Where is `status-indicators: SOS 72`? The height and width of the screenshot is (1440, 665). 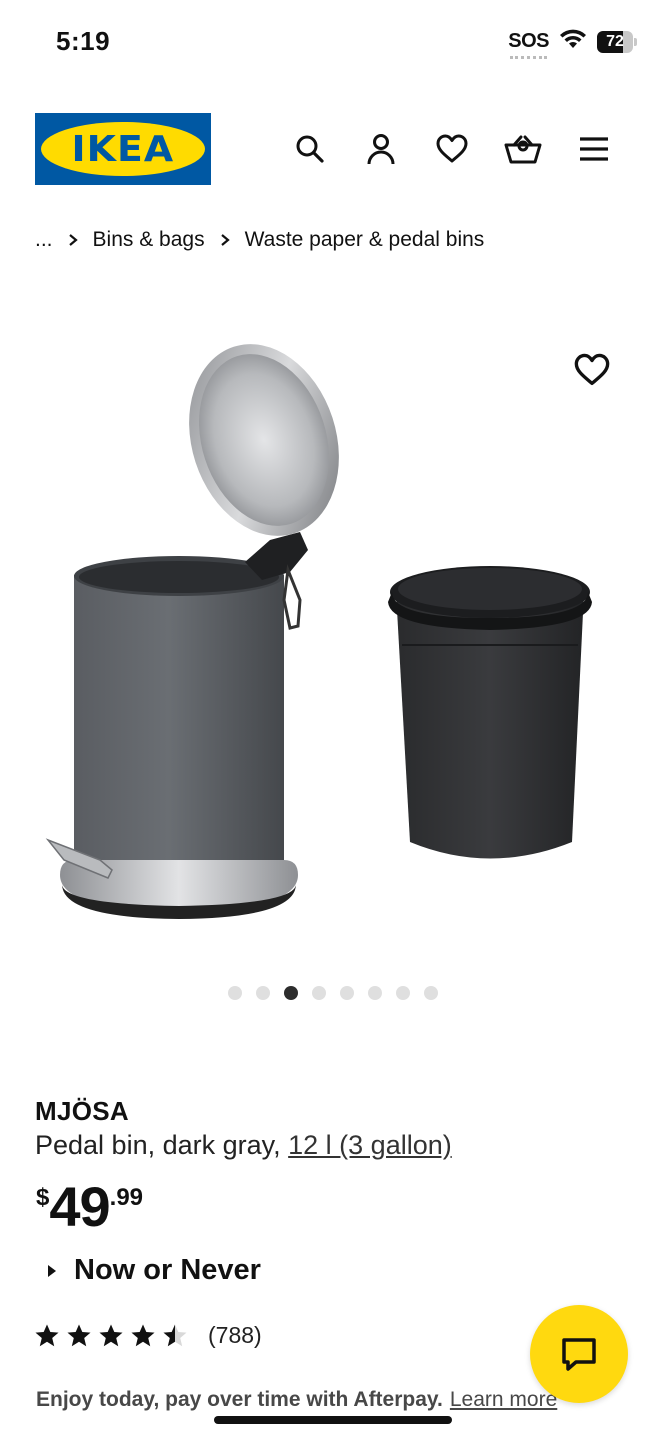
status-indicators: SOS 72 is located at coordinates (572, 43).